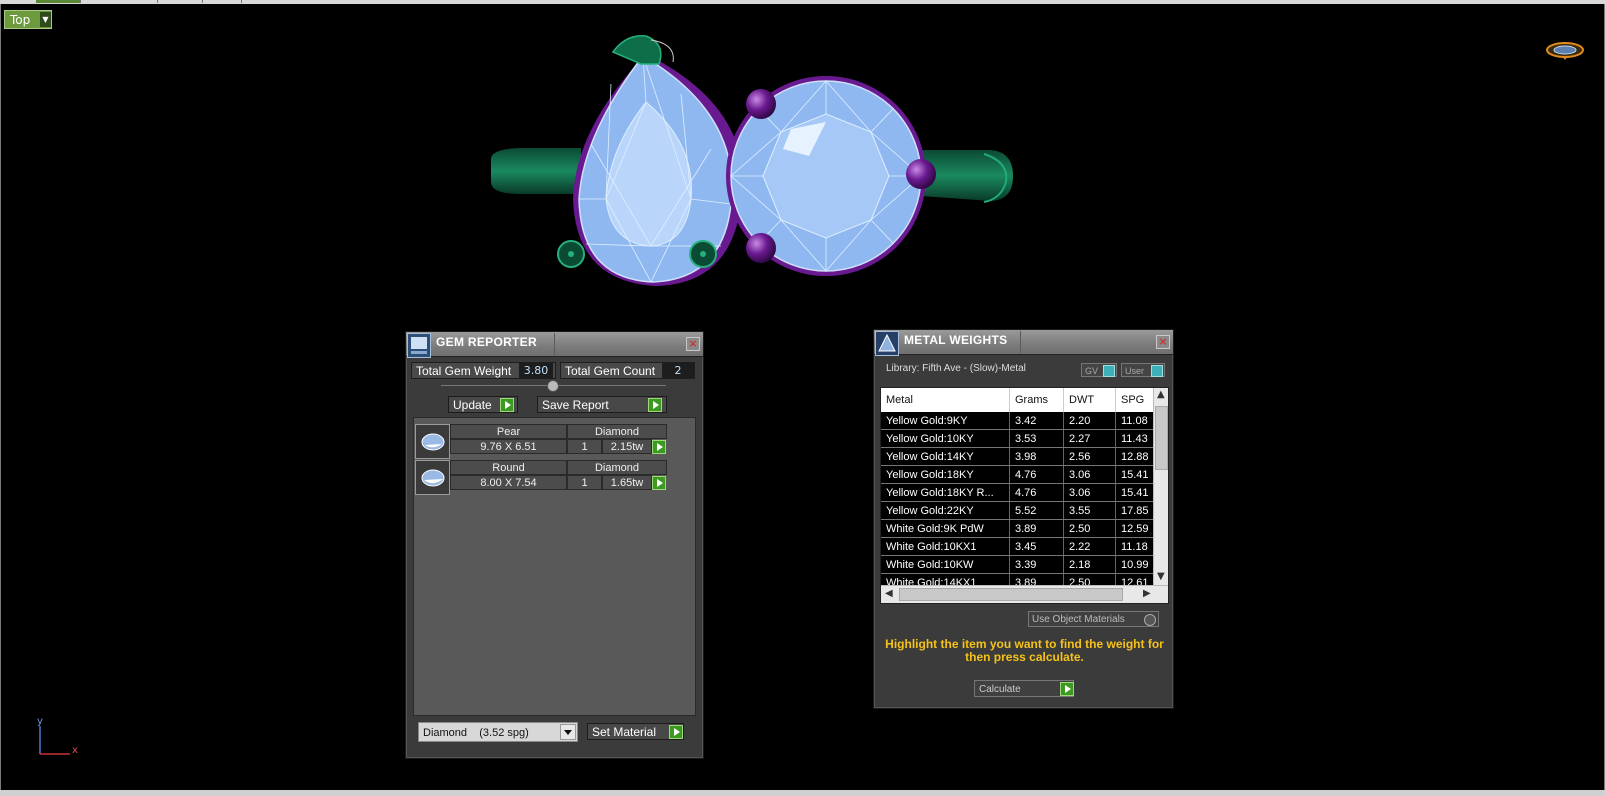 The image size is (1605, 796). Describe the element at coordinates (1089, 421) in the screenshot. I see `dwt-cell: 2.20` at that location.